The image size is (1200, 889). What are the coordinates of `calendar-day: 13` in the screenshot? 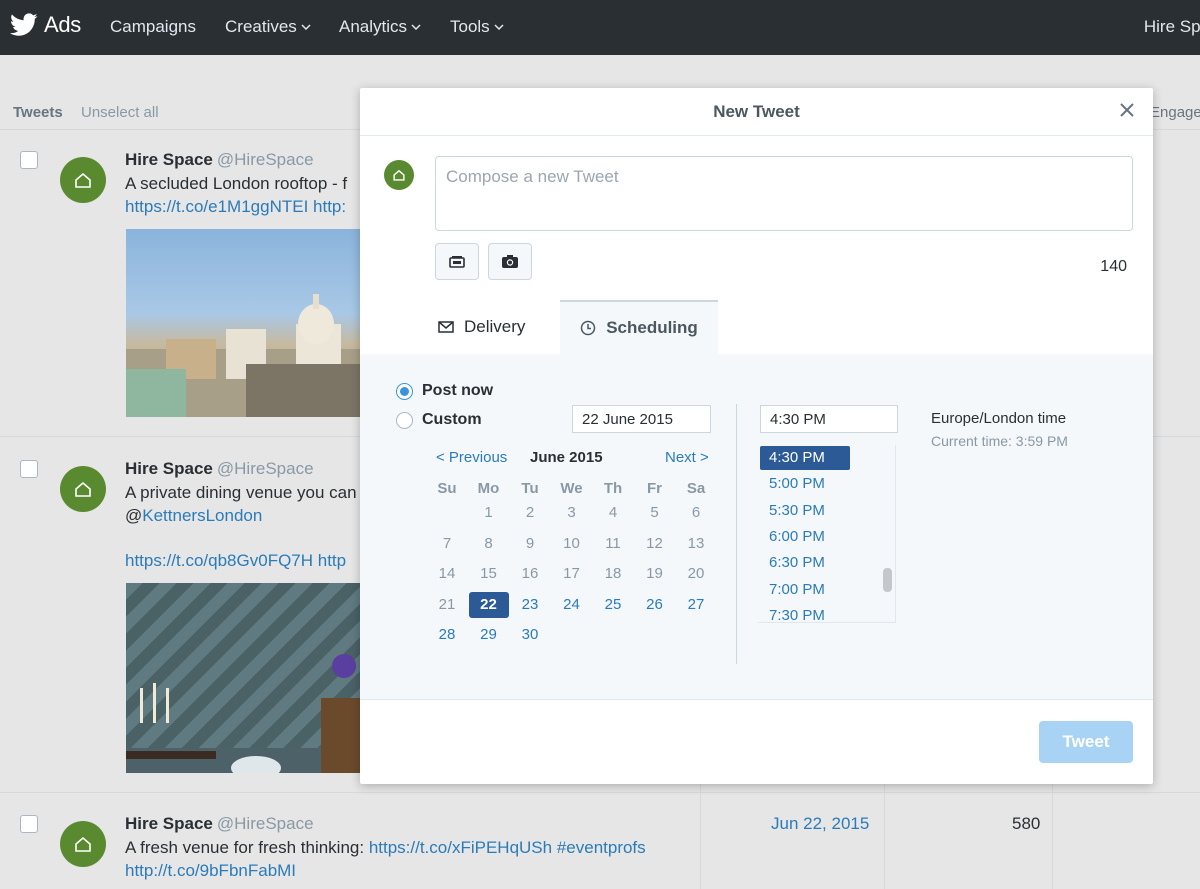 It's located at (696, 543).